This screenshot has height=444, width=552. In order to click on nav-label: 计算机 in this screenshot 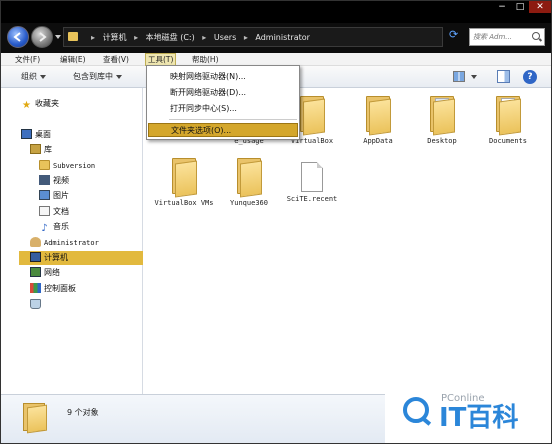, I will do `click(56, 257)`.